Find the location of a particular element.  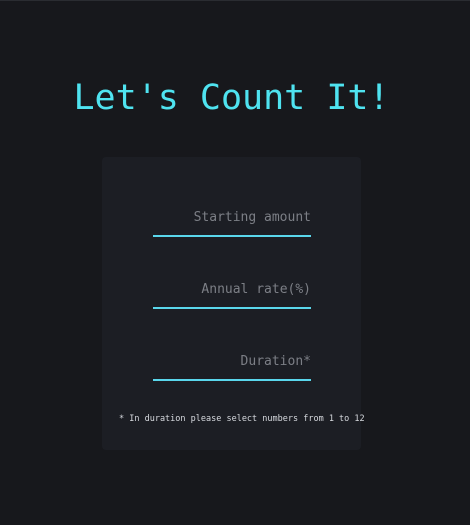

annual-rate-input is located at coordinates (232, 294).